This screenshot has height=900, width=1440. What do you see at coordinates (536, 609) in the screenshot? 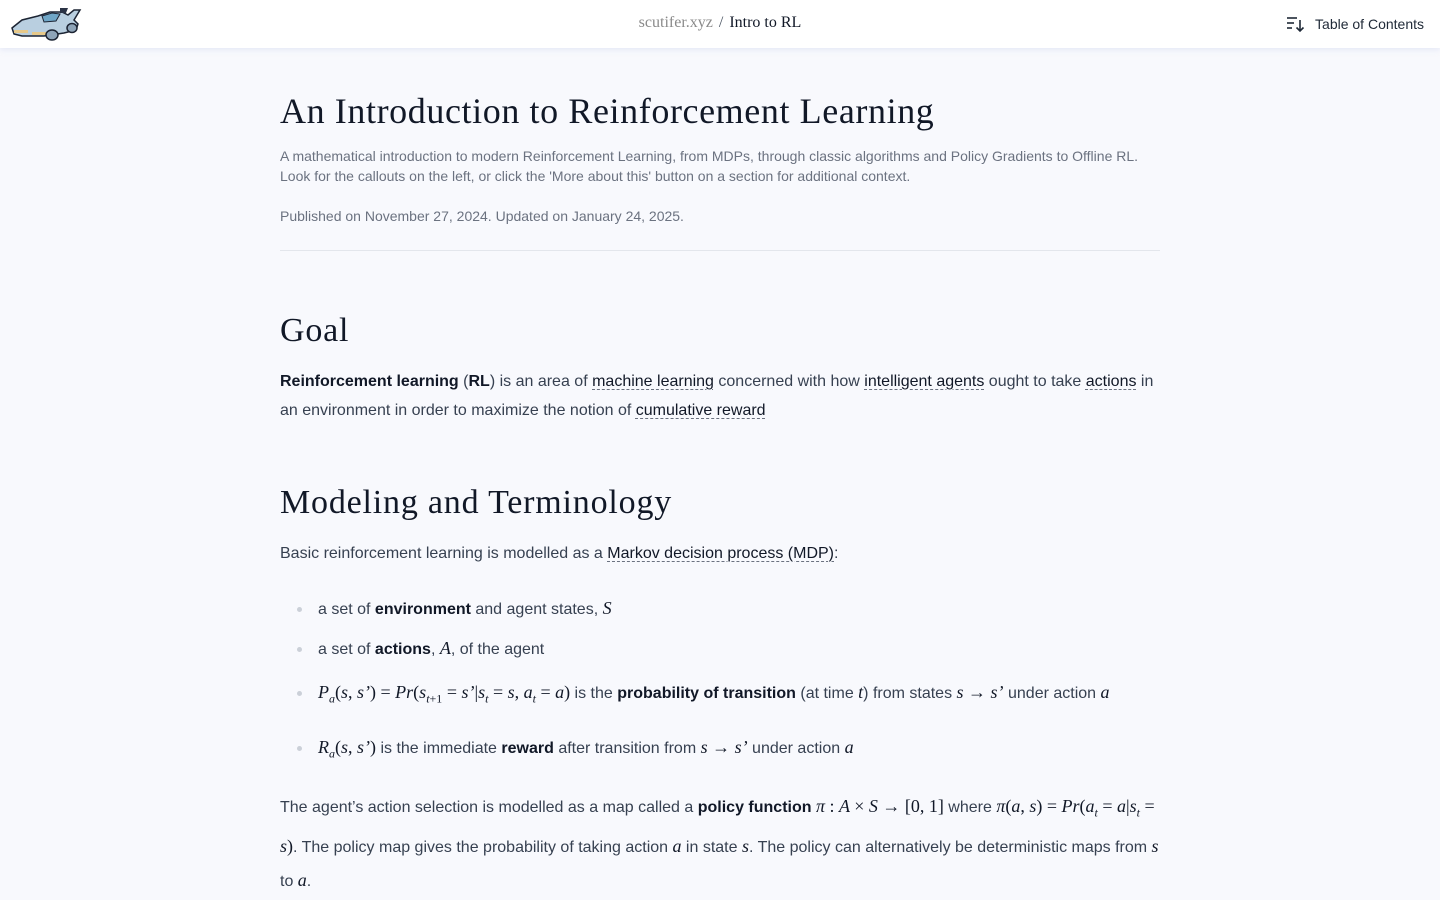
I see `text: and agent states,` at bounding box center [536, 609].